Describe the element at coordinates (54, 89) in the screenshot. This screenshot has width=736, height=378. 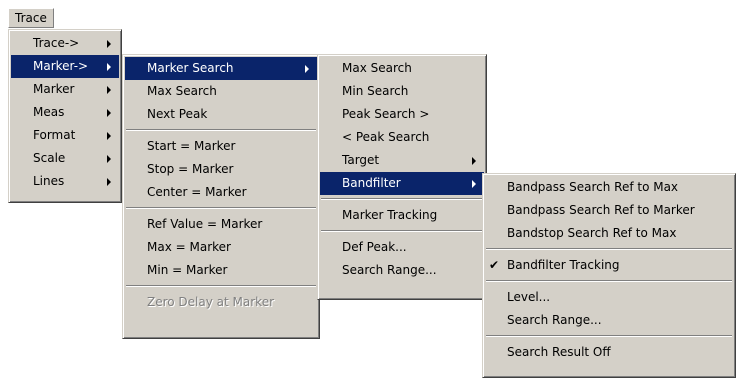
I see `menu-item-label: Marker` at that location.